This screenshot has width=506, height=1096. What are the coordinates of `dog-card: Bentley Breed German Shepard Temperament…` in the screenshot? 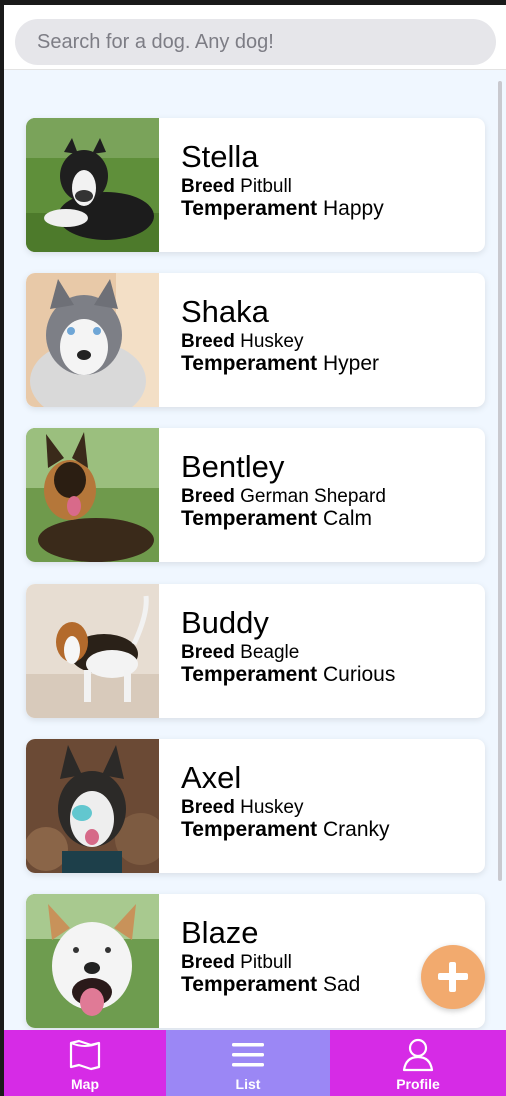 It's located at (255, 495).